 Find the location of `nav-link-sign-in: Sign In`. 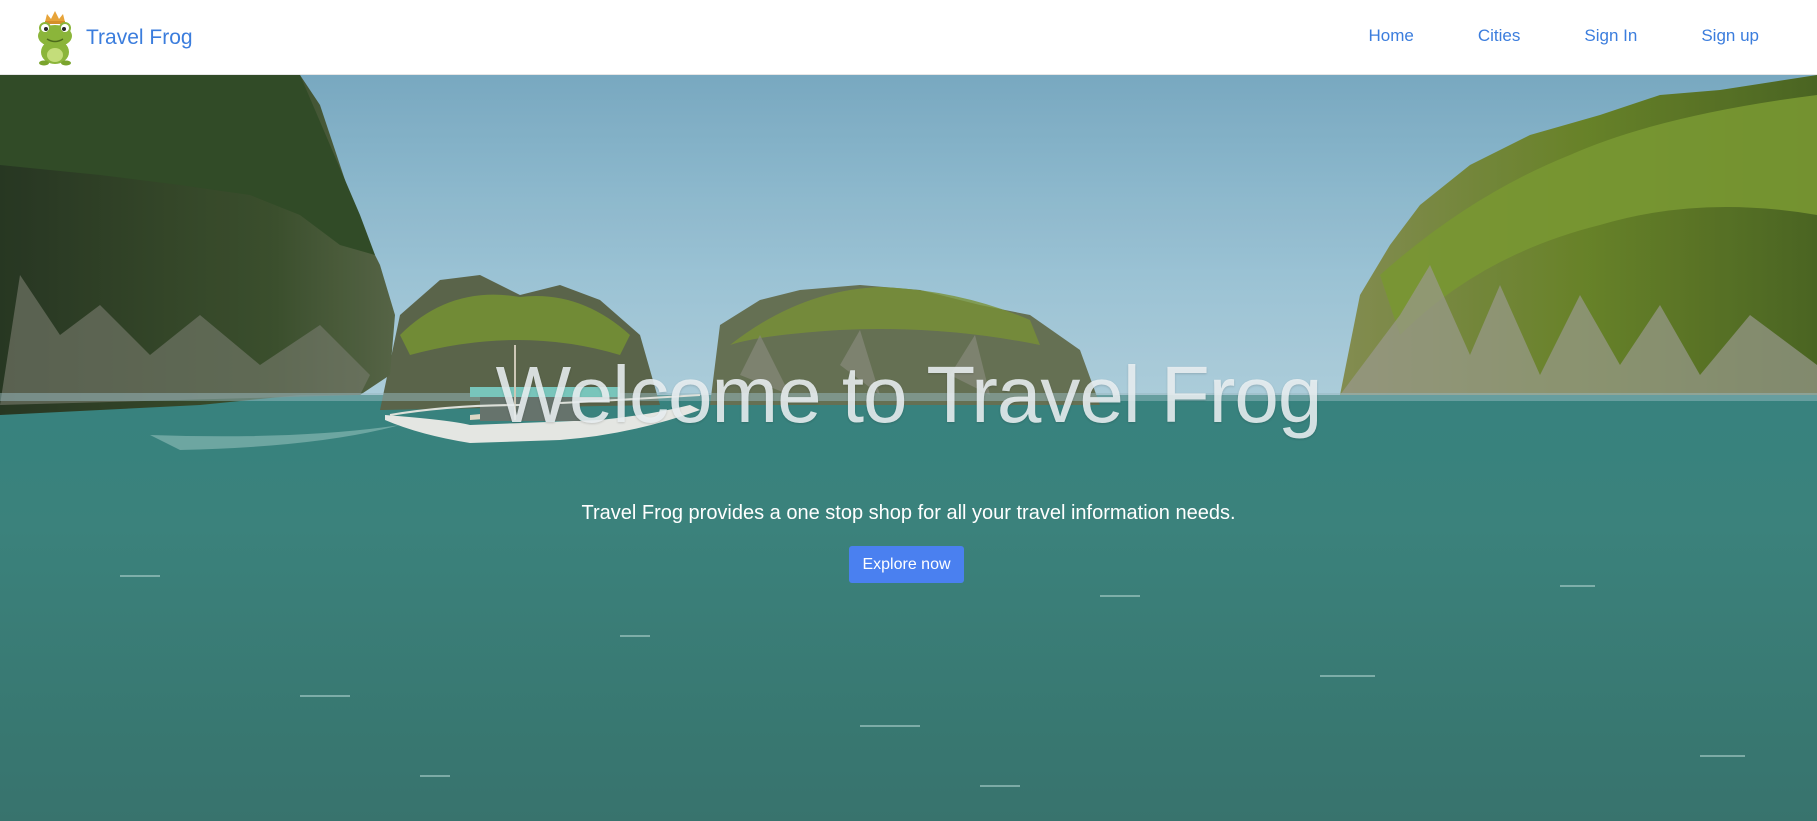

nav-link-sign-in: Sign In is located at coordinates (1610, 36).